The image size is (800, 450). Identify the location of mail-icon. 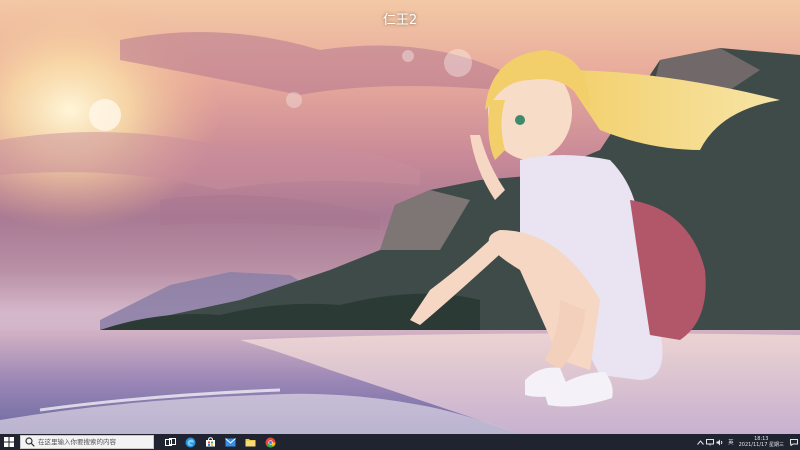
(230, 441).